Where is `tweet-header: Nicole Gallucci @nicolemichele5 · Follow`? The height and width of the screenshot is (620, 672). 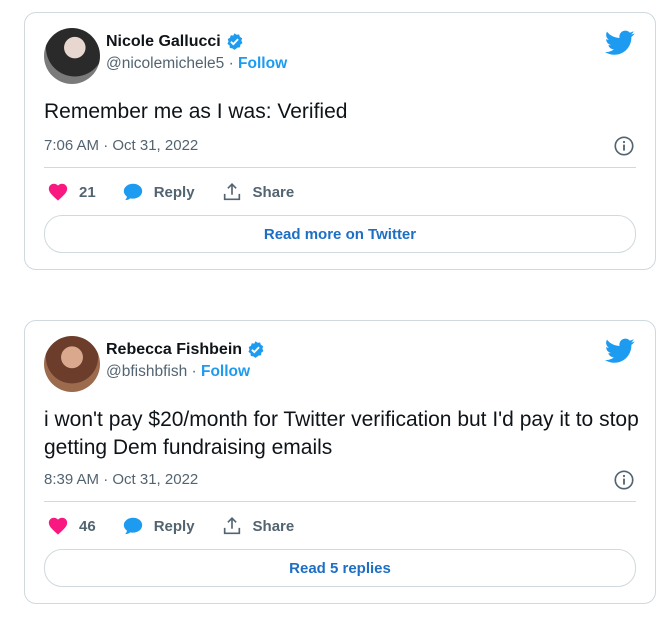
tweet-header: Nicole Gallucci @nicolemichele5 · Follow is located at coordinates (341, 56).